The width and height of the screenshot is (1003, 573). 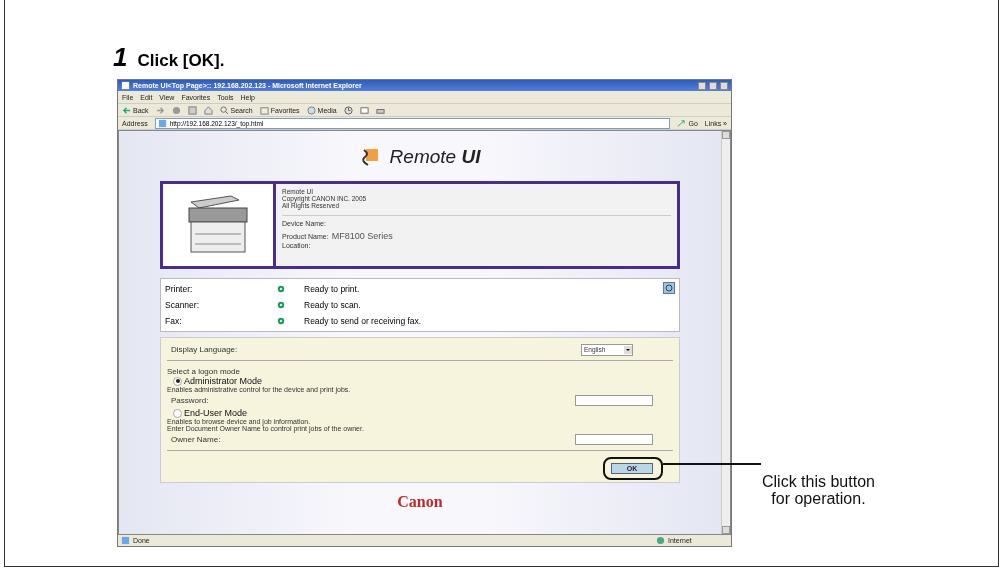 What do you see at coordinates (363, 321) in the screenshot?
I see `status-message: Ready to send or receiving fax.` at bounding box center [363, 321].